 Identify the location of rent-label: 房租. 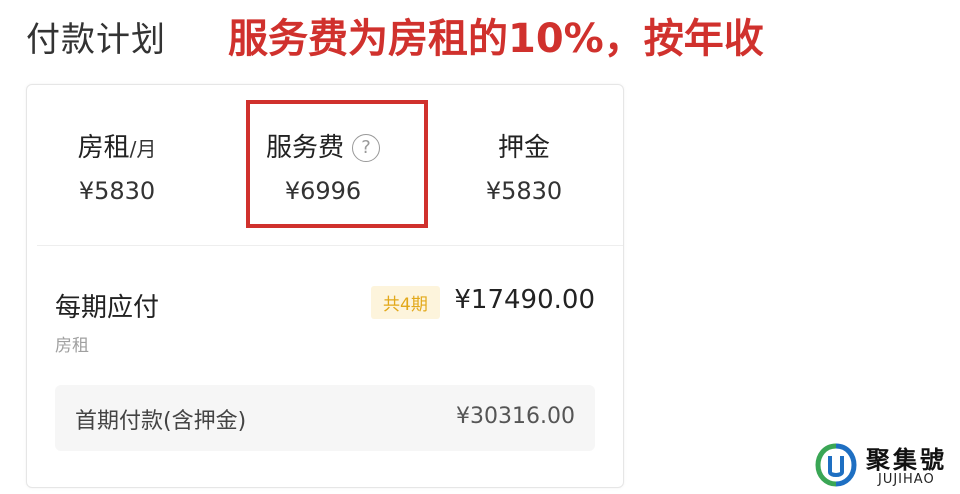
(103, 148).